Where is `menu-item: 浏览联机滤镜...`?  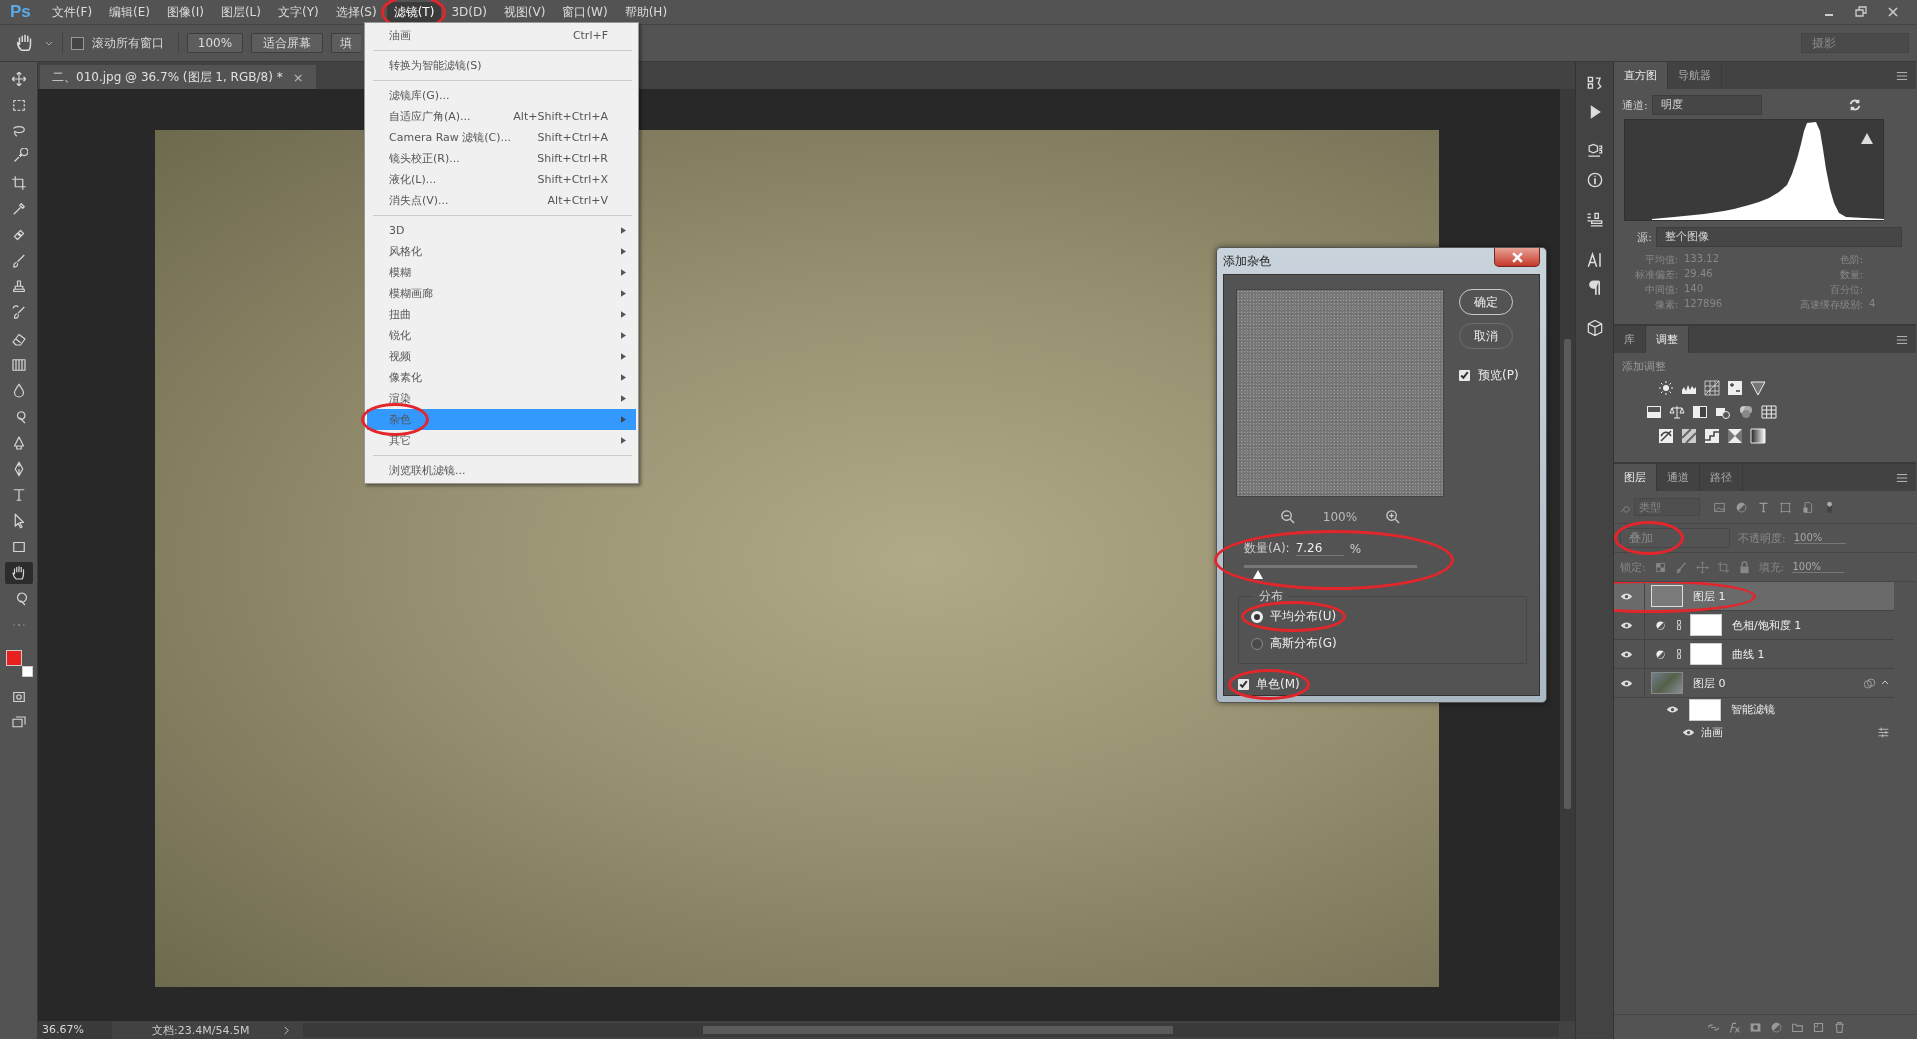 menu-item: 浏览联机滤镜... is located at coordinates (501, 470).